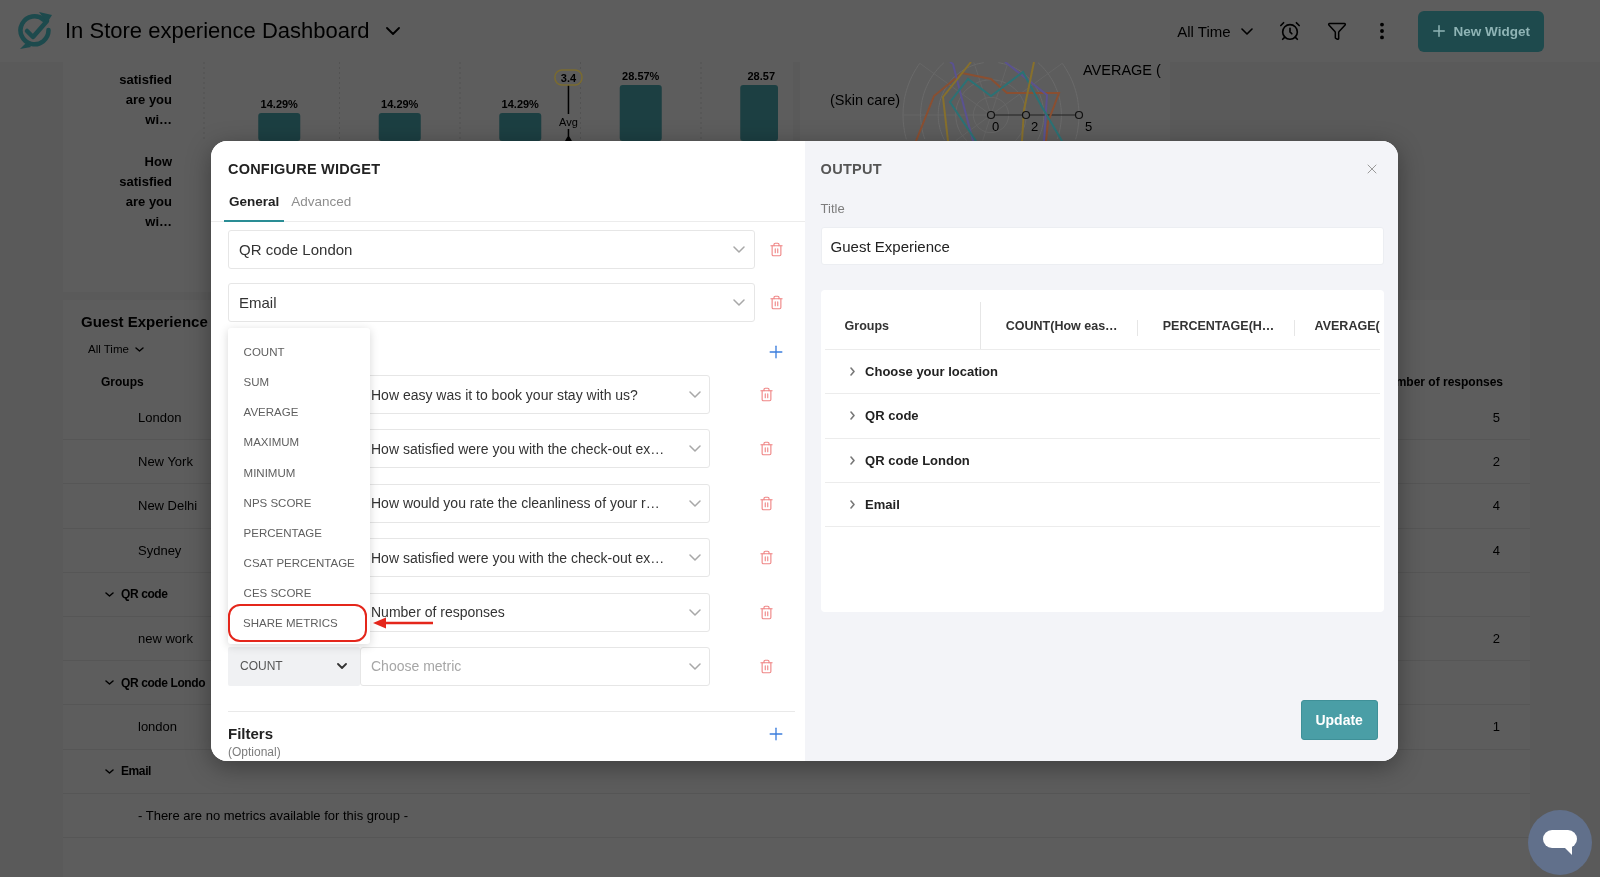  Describe the element at coordinates (1560, 842) in the screenshot. I see `chat-bubble-icon` at that location.